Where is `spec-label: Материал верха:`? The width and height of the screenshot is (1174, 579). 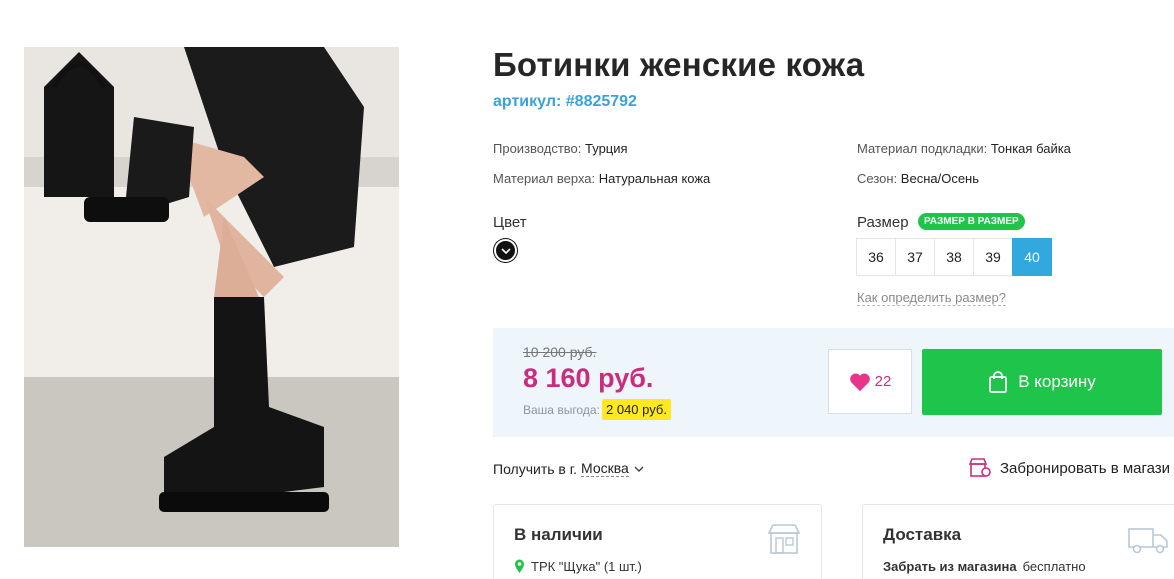
spec-label: Материал верха: is located at coordinates (544, 178).